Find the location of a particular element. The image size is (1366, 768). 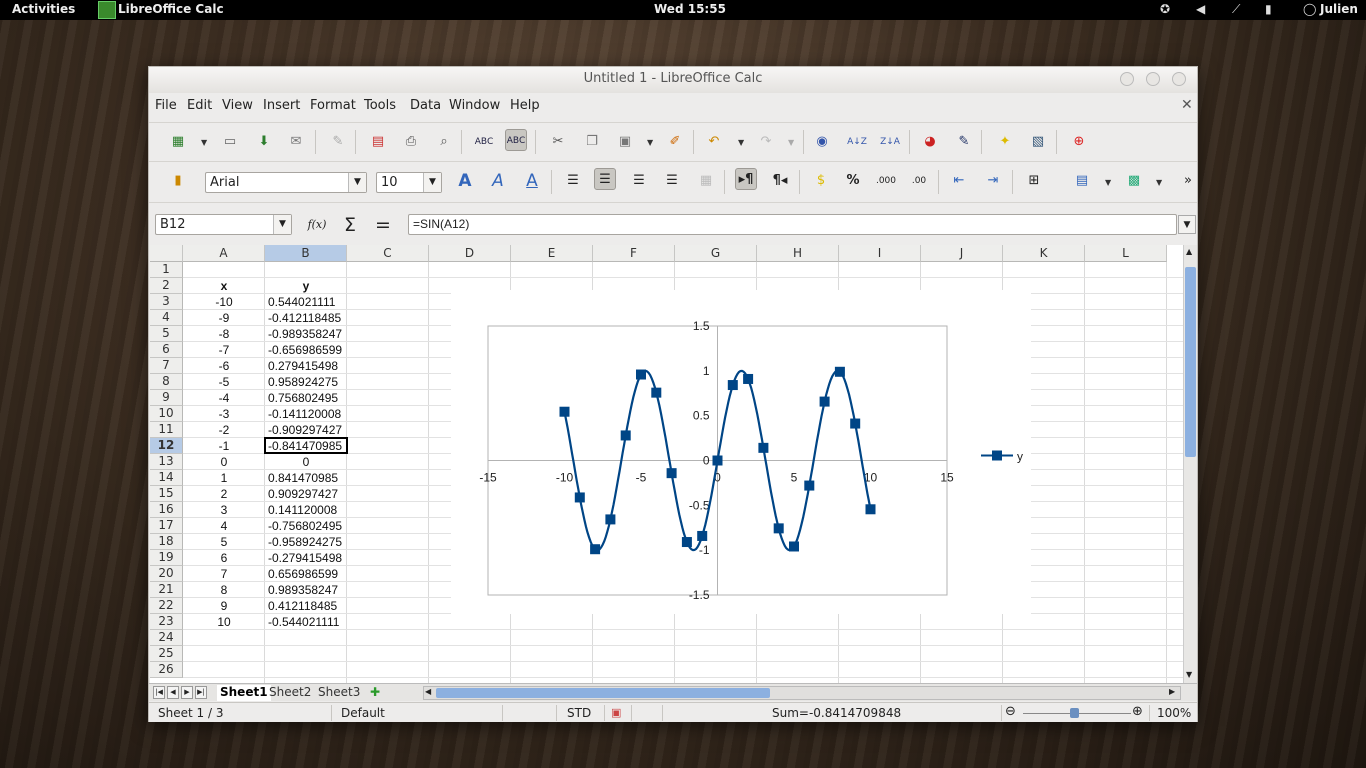

active-cell: -0.841470985 is located at coordinates (306, 446).